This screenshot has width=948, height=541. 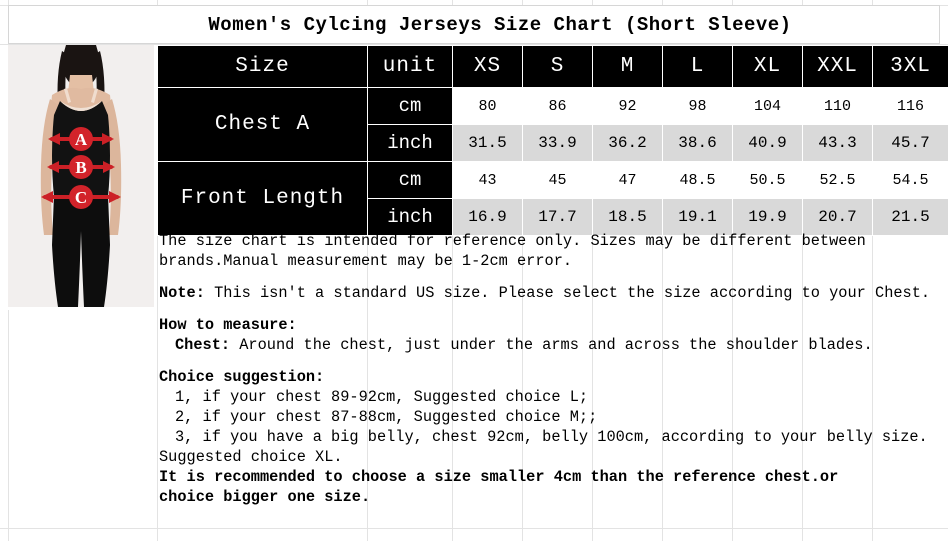 What do you see at coordinates (697, 180) in the screenshot?
I see `cell-front-cm-l: 48.5` at bounding box center [697, 180].